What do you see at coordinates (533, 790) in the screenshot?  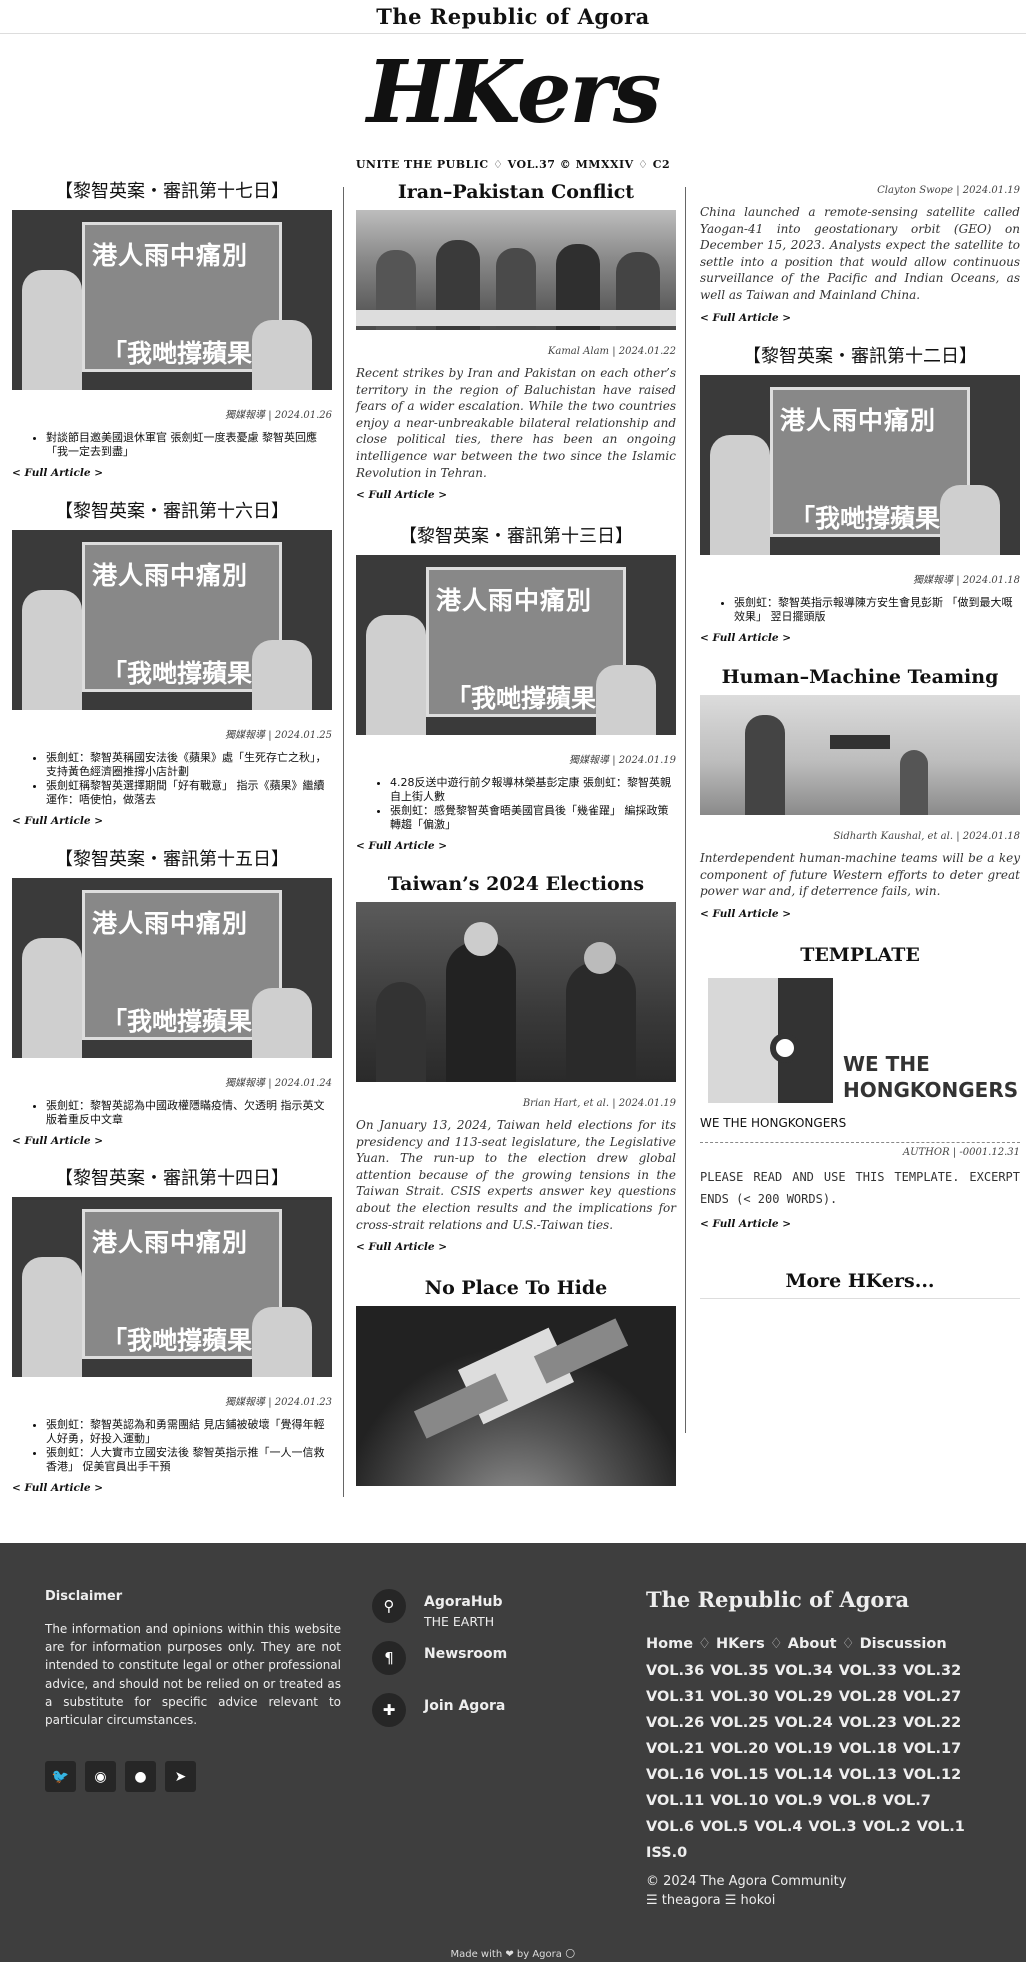 I see `bullet-item: 4.28反送中遊行前夕報導林榮基彭定康 張劍虹：黎智英親自上街人數` at bounding box center [533, 790].